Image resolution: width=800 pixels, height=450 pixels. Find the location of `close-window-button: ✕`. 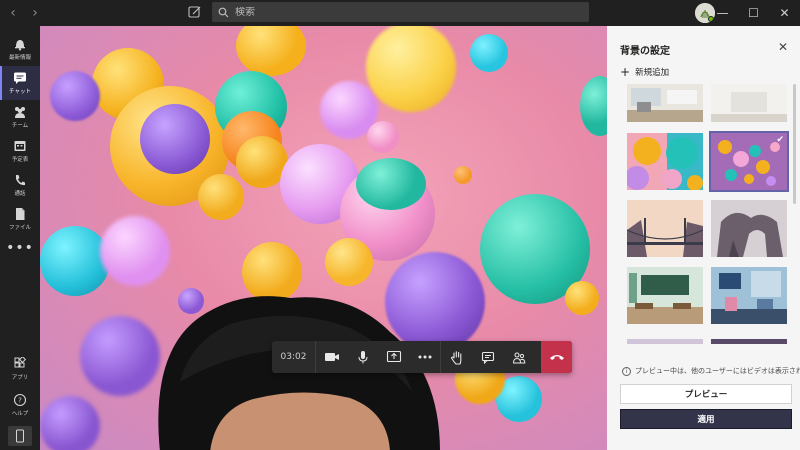

close-window-button: ✕ is located at coordinates (784, 13).